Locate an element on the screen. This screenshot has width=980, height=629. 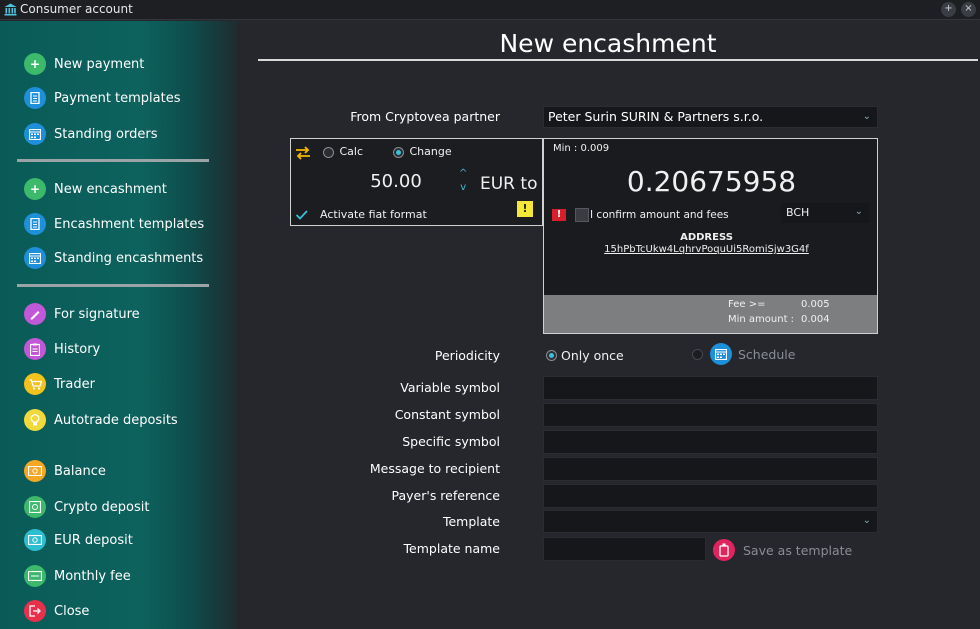
save-template-icon is located at coordinates (724, 550).